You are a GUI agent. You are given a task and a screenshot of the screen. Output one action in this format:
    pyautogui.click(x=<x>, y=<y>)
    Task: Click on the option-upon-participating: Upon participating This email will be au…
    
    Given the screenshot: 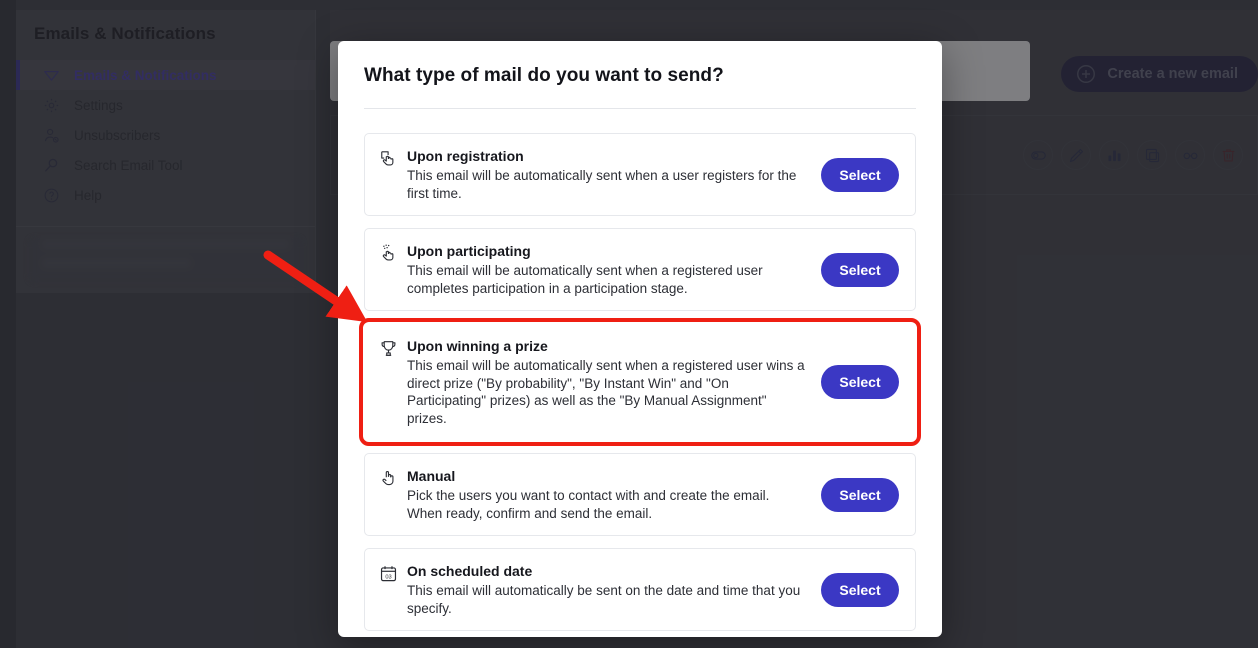 What is the action you would take?
    pyautogui.click(x=640, y=269)
    